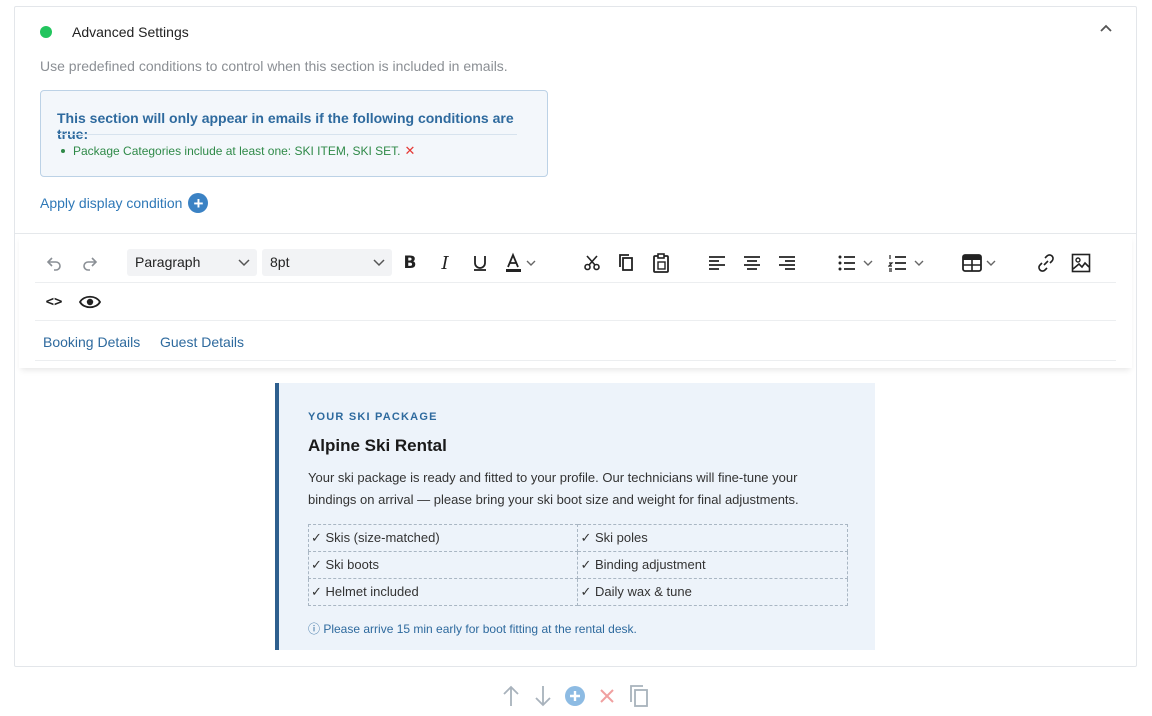  Describe the element at coordinates (511, 696) in the screenshot. I see `move-up-icon` at that location.